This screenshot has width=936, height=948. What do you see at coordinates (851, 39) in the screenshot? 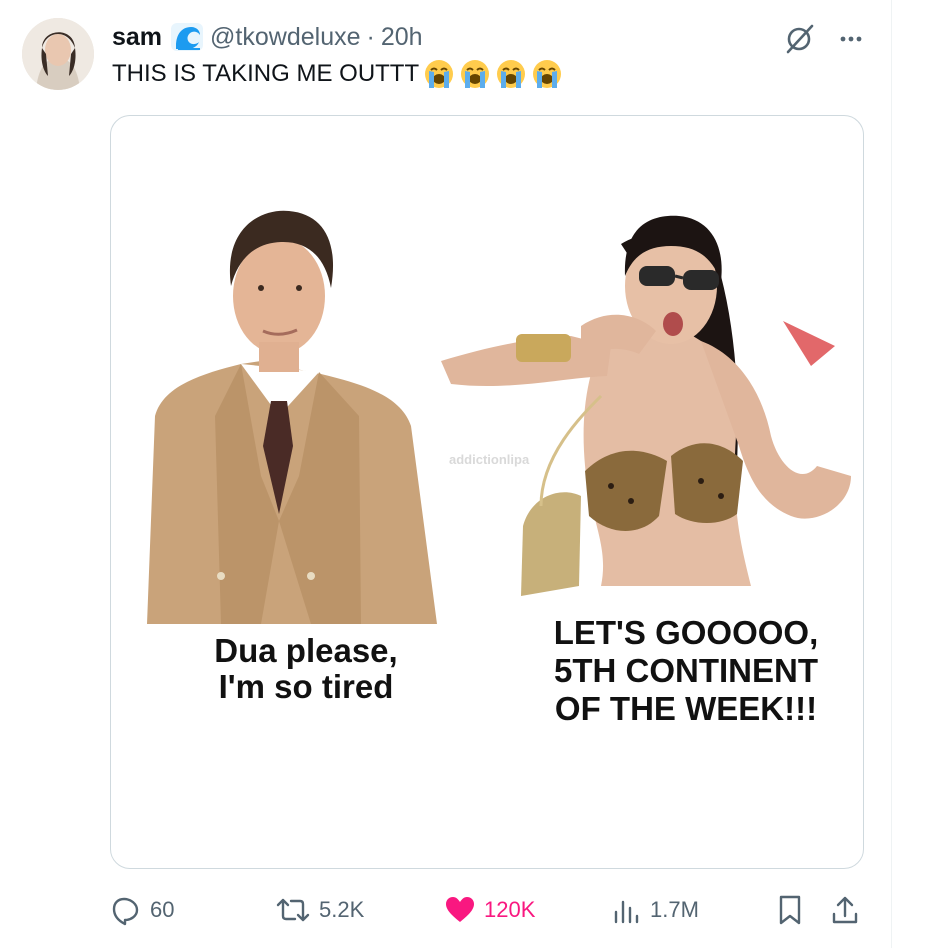
I see `more-options-icon` at bounding box center [851, 39].